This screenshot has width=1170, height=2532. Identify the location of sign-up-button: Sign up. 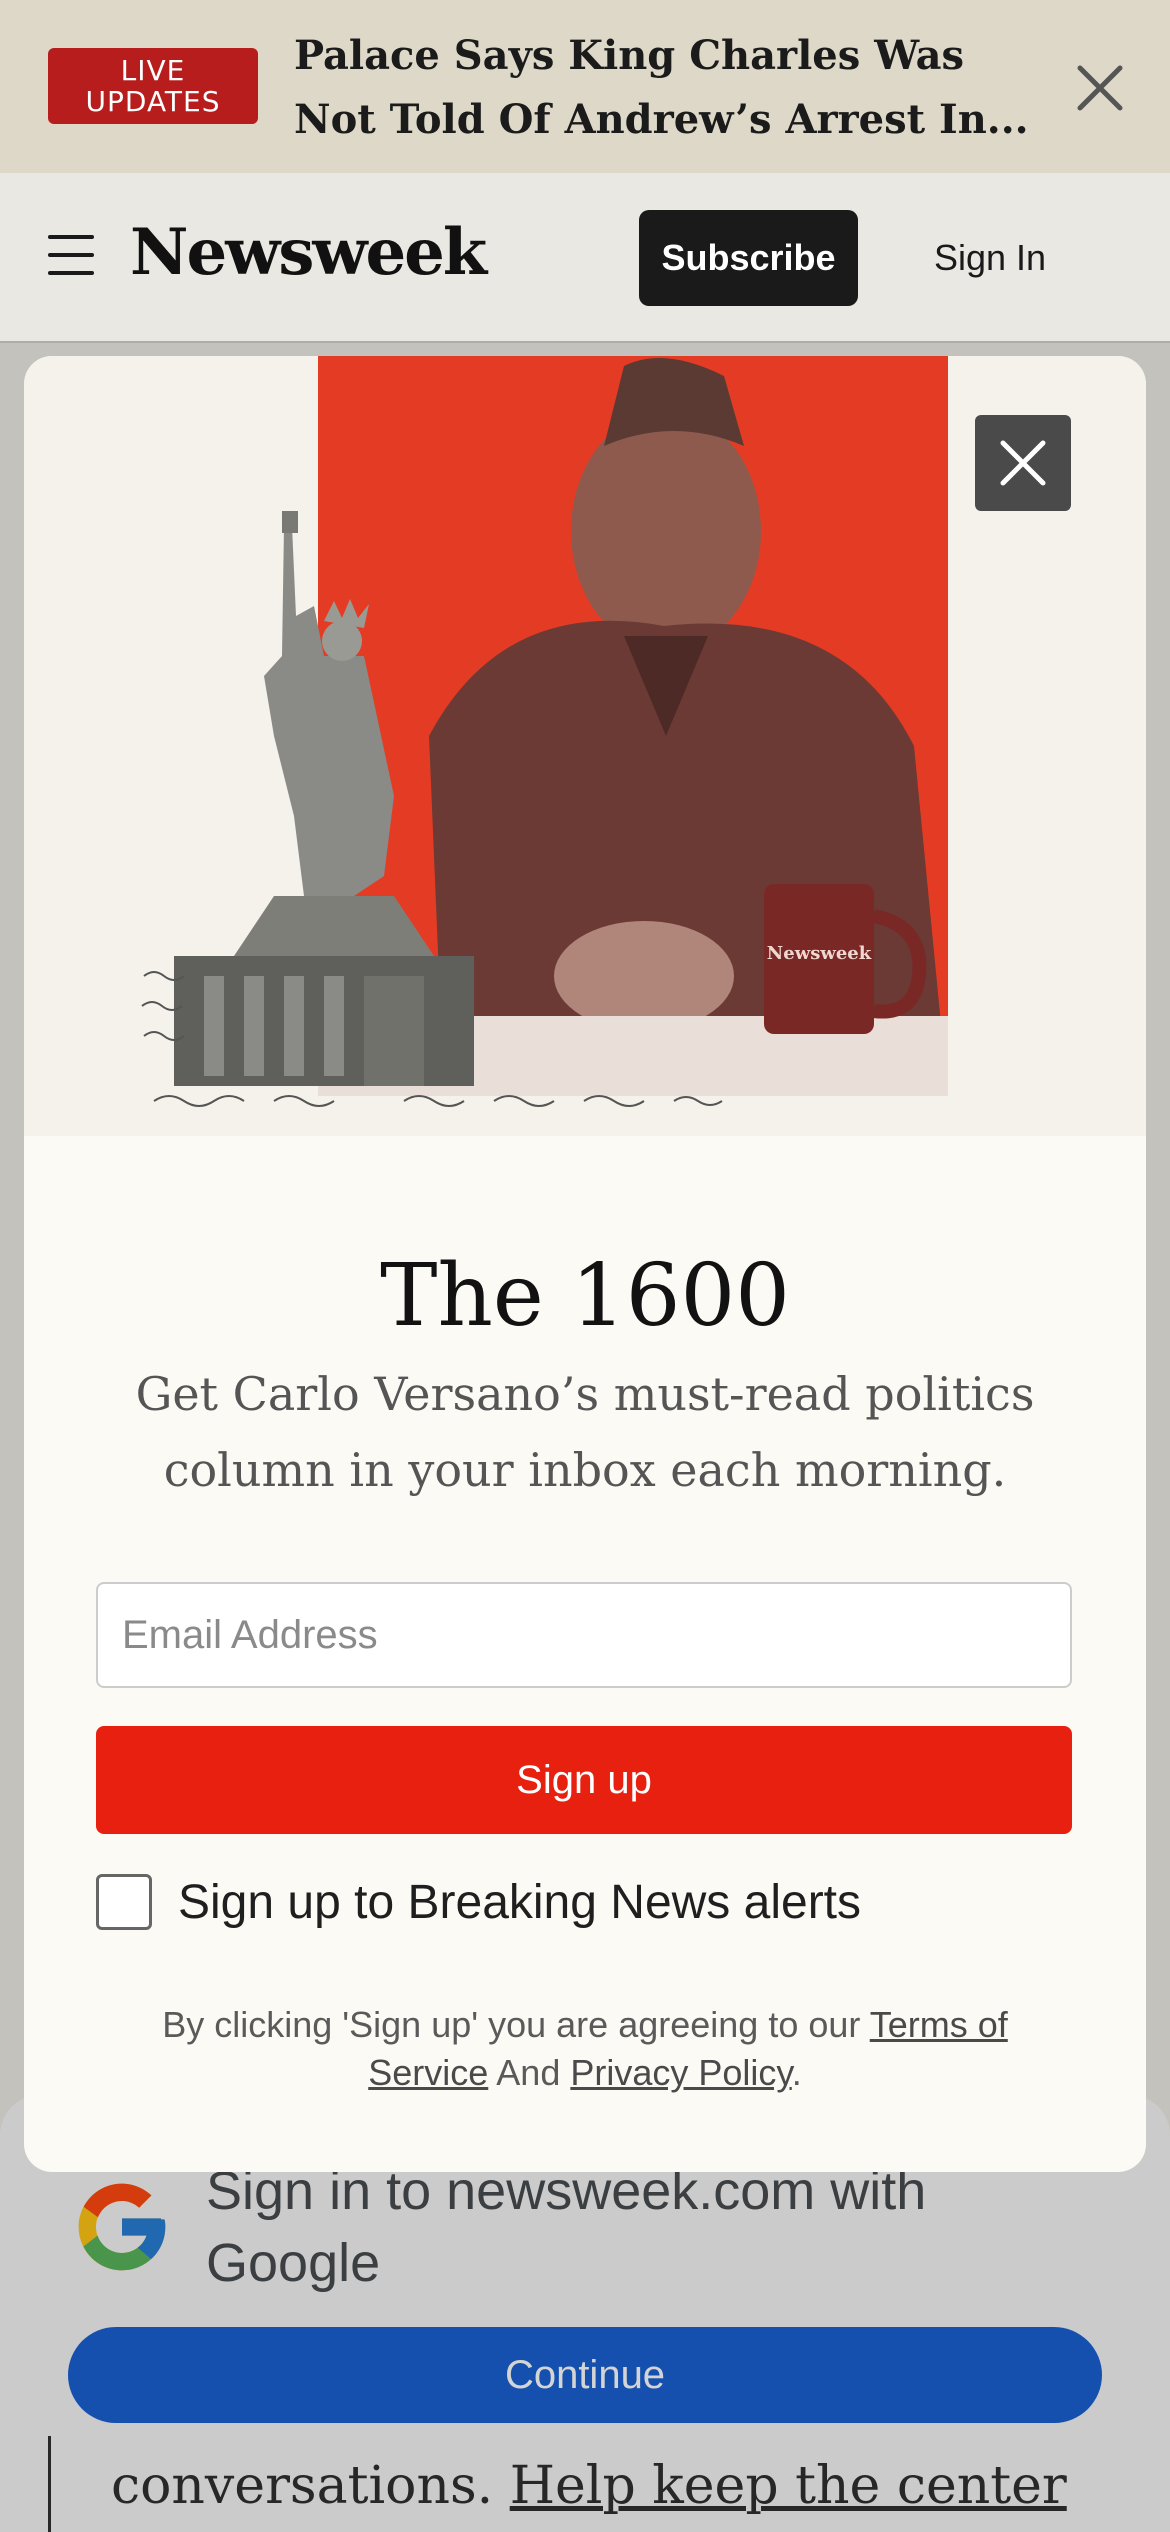
(584, 1780).